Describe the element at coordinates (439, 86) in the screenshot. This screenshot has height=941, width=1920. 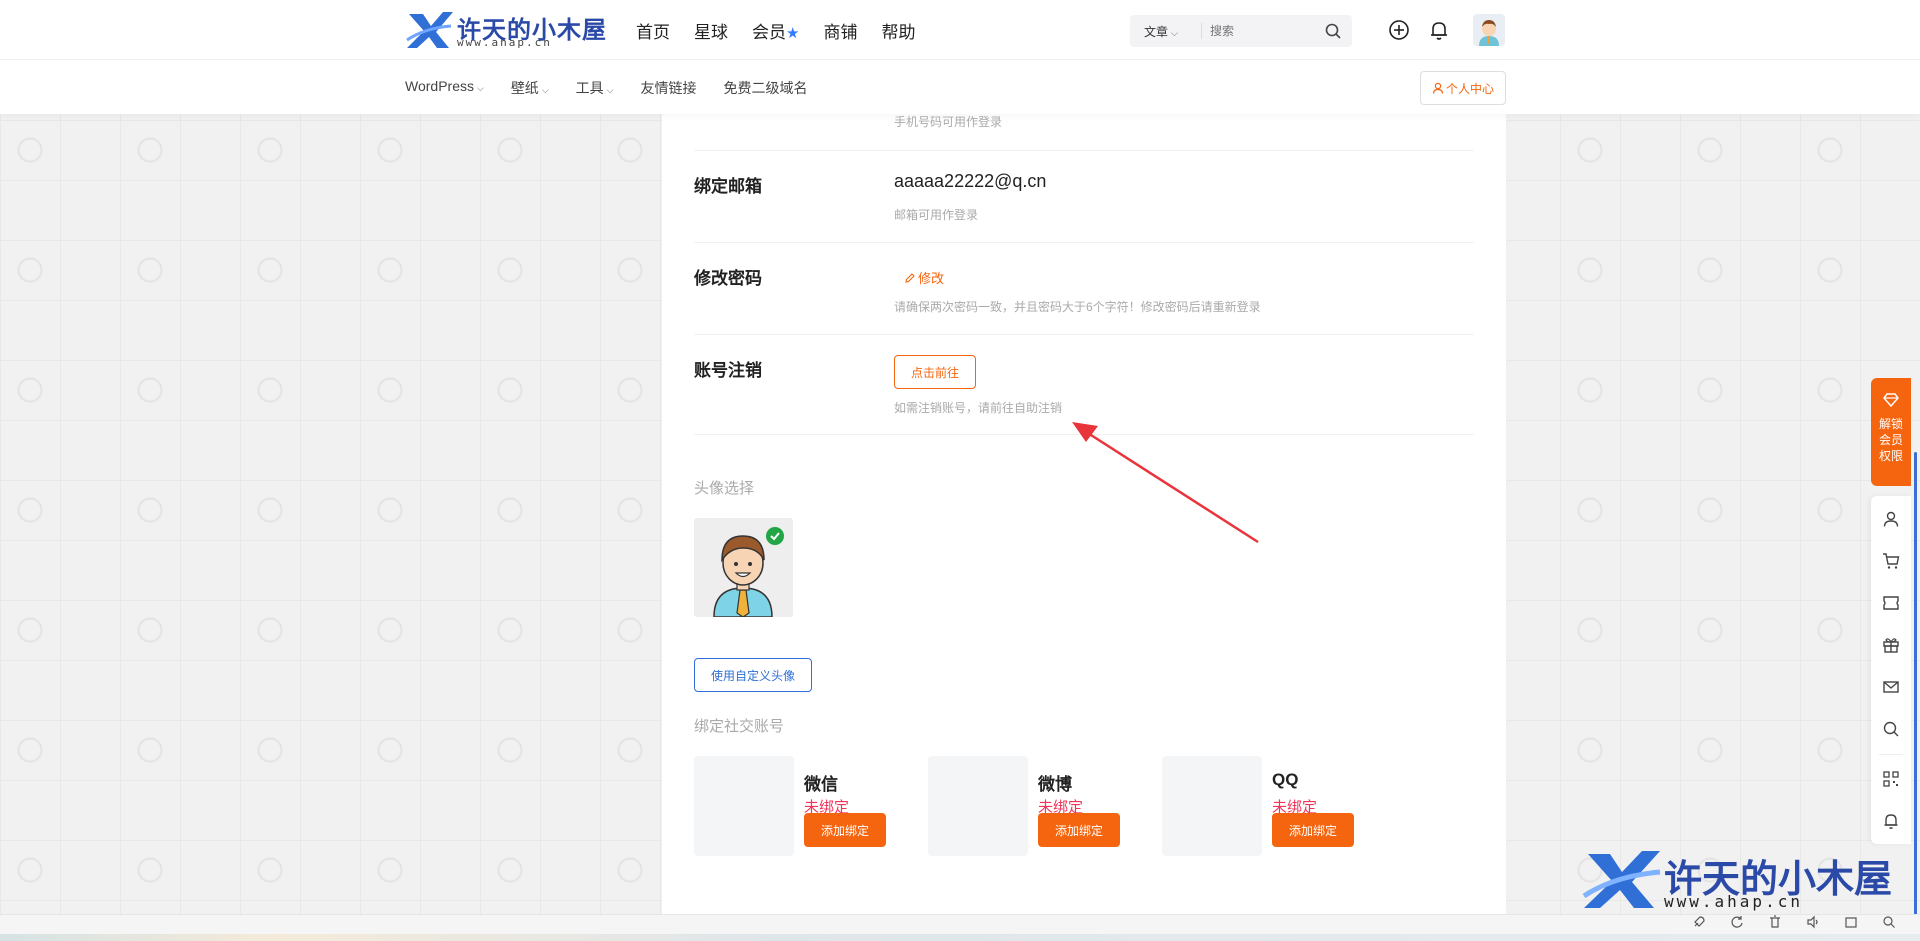
I see `subnav-wordpress-label: WordPress` at that location.